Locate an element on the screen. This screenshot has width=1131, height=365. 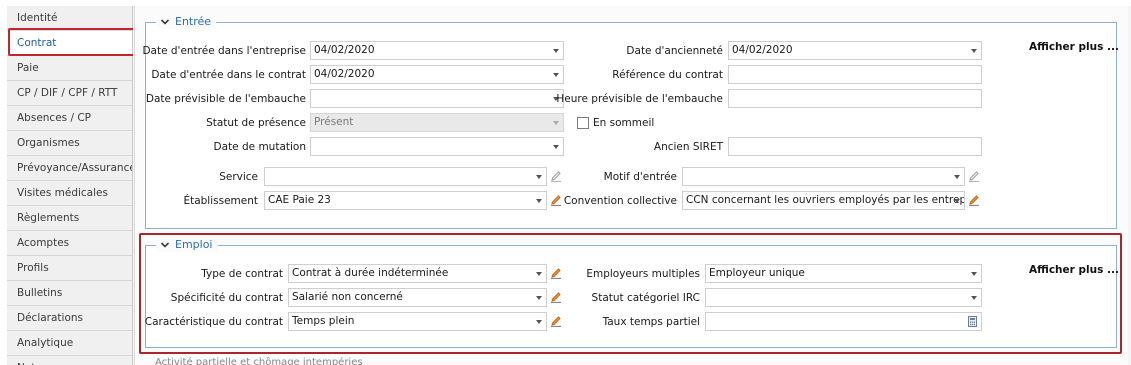
entree-section-title: Entrée is located at coordinates (193, 21).